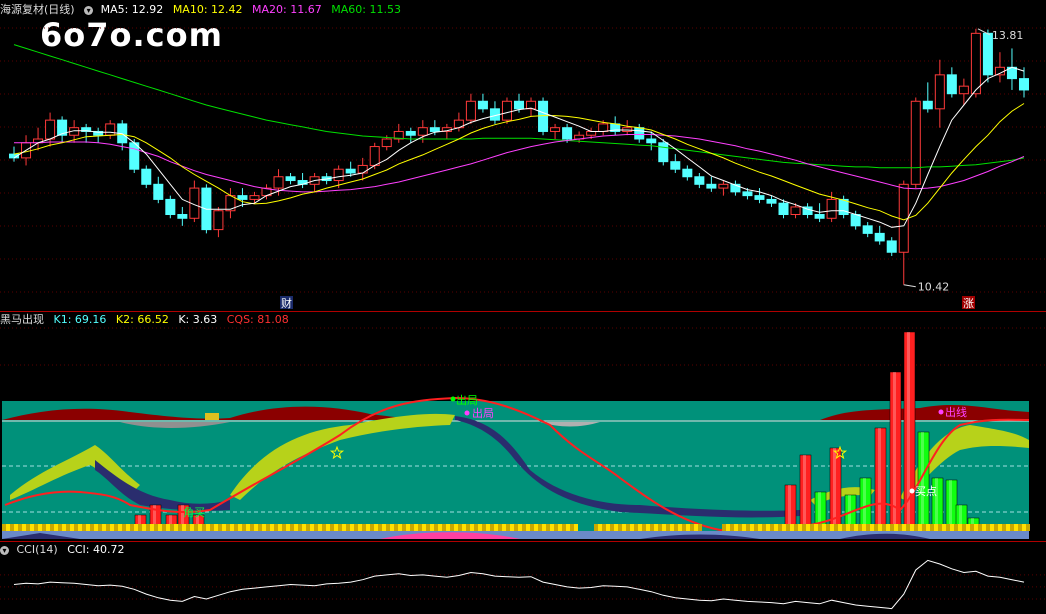 The width and height of the screenshot is (1046, 614). I want to click on low-price-label: 10.42, so click(934, 287).